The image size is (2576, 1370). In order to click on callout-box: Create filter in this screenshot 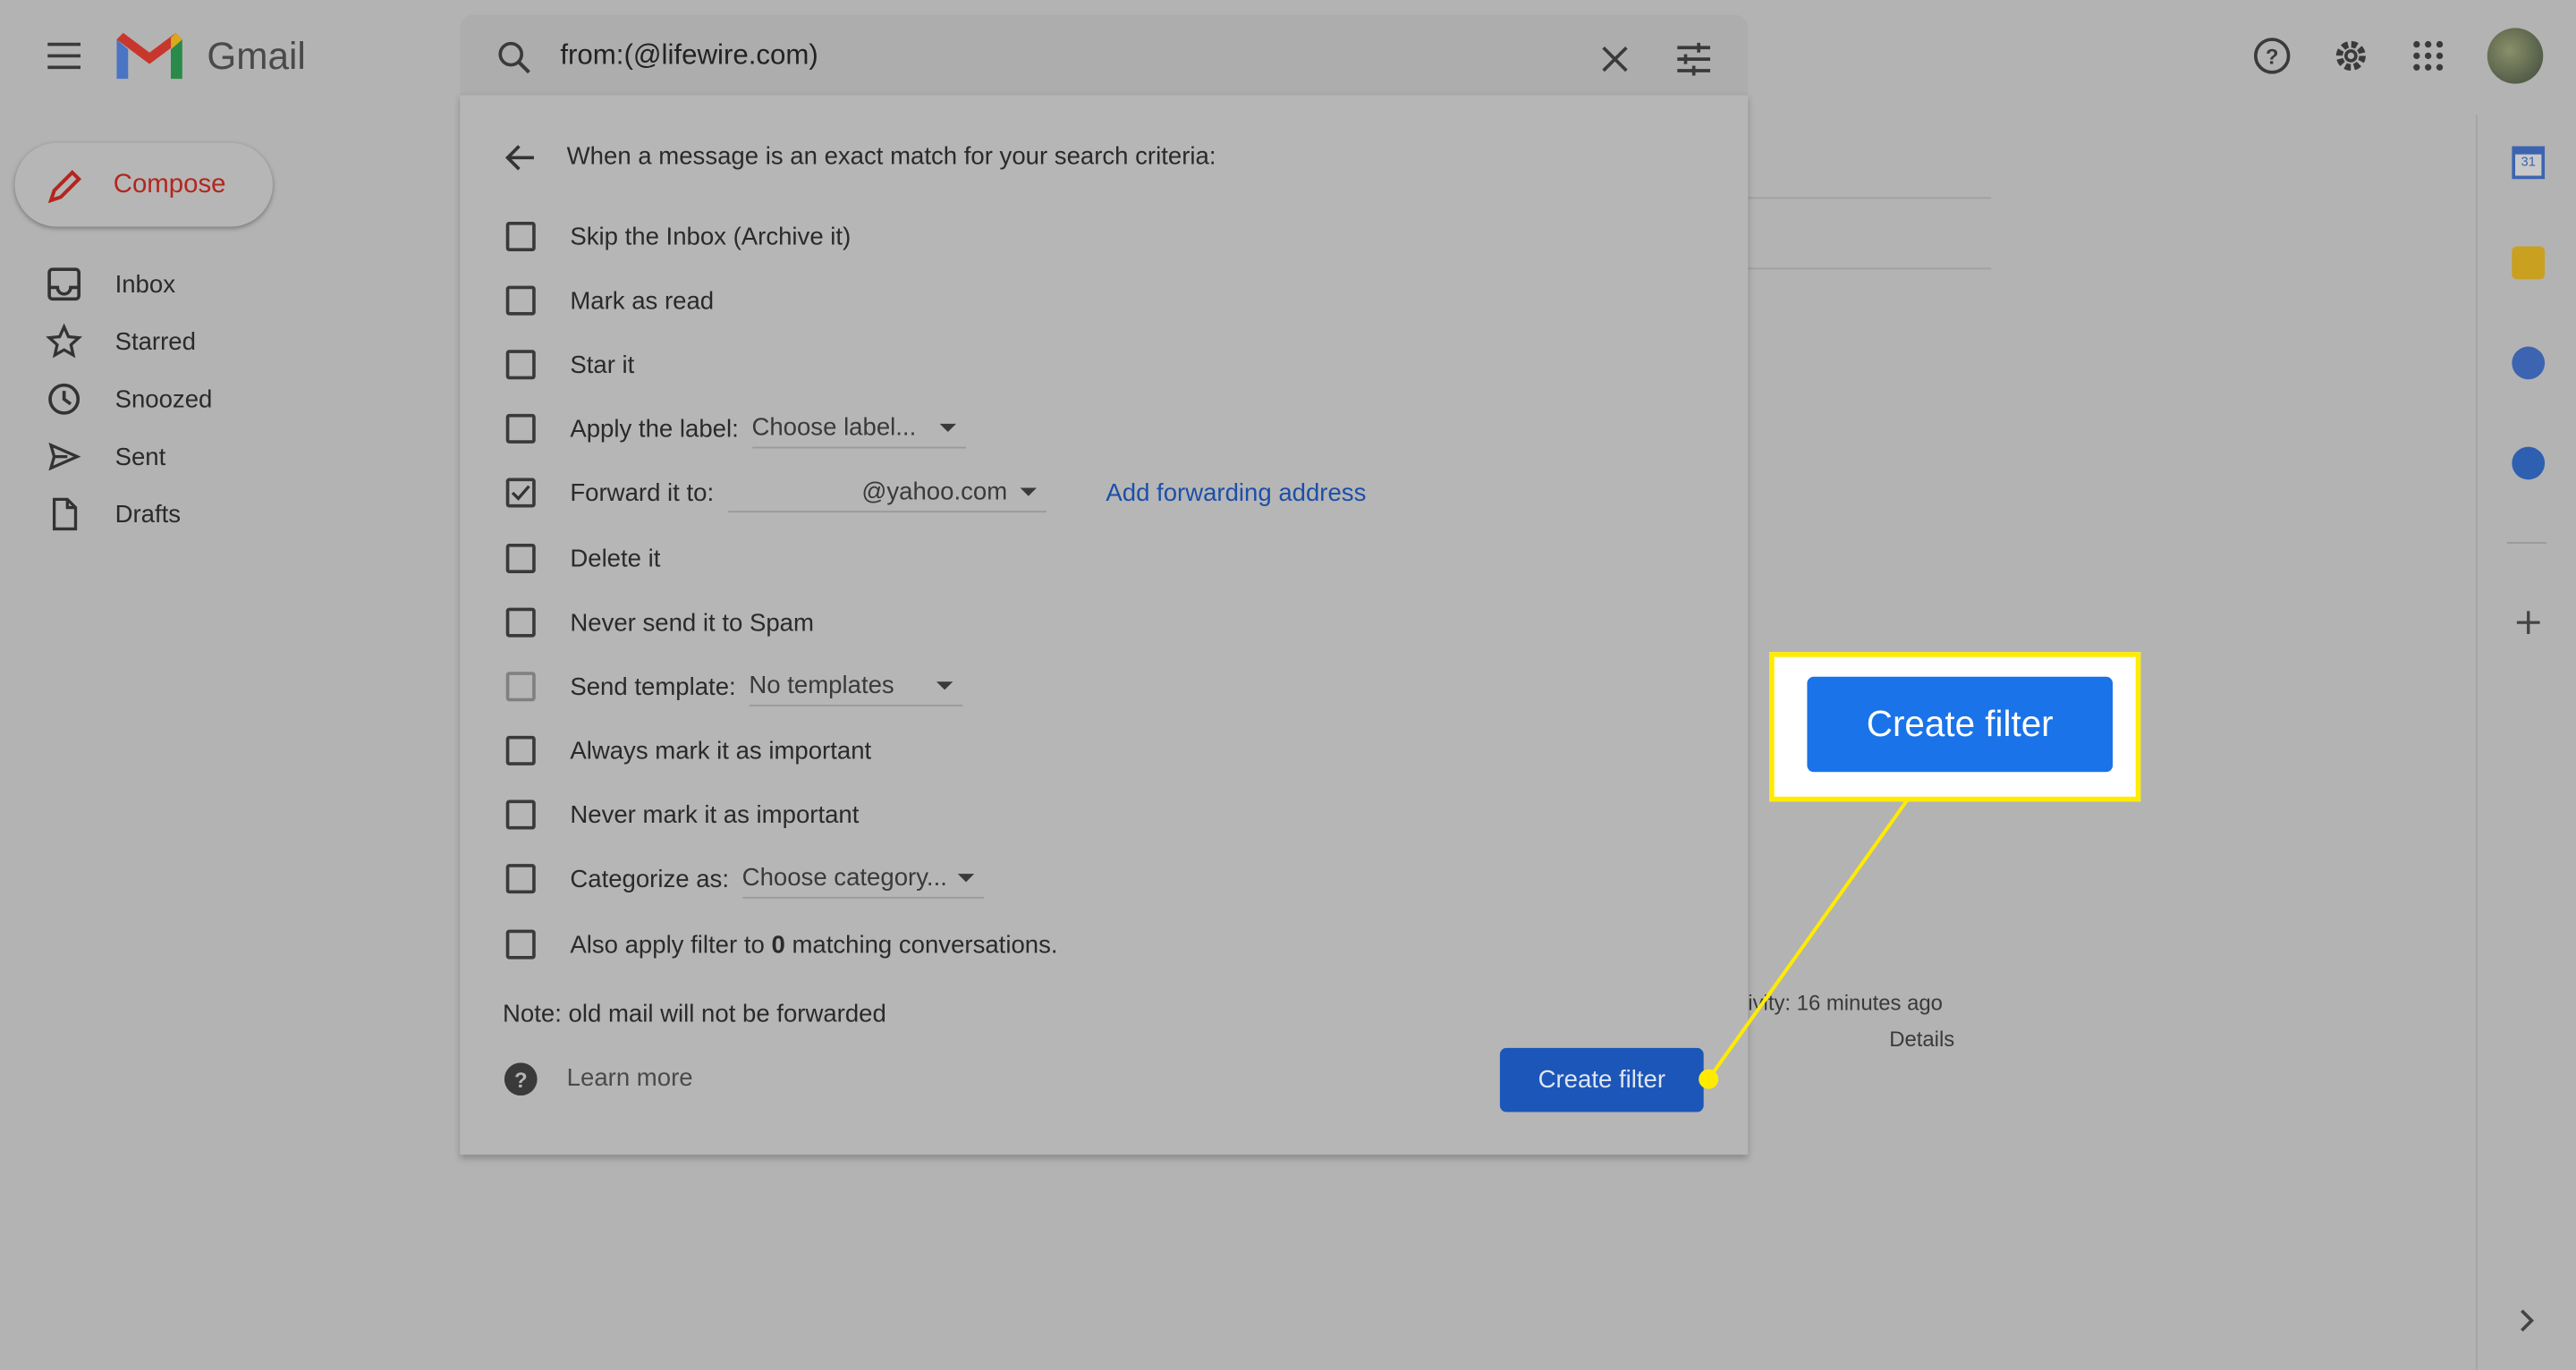, I will do `click(1955, 727)`.